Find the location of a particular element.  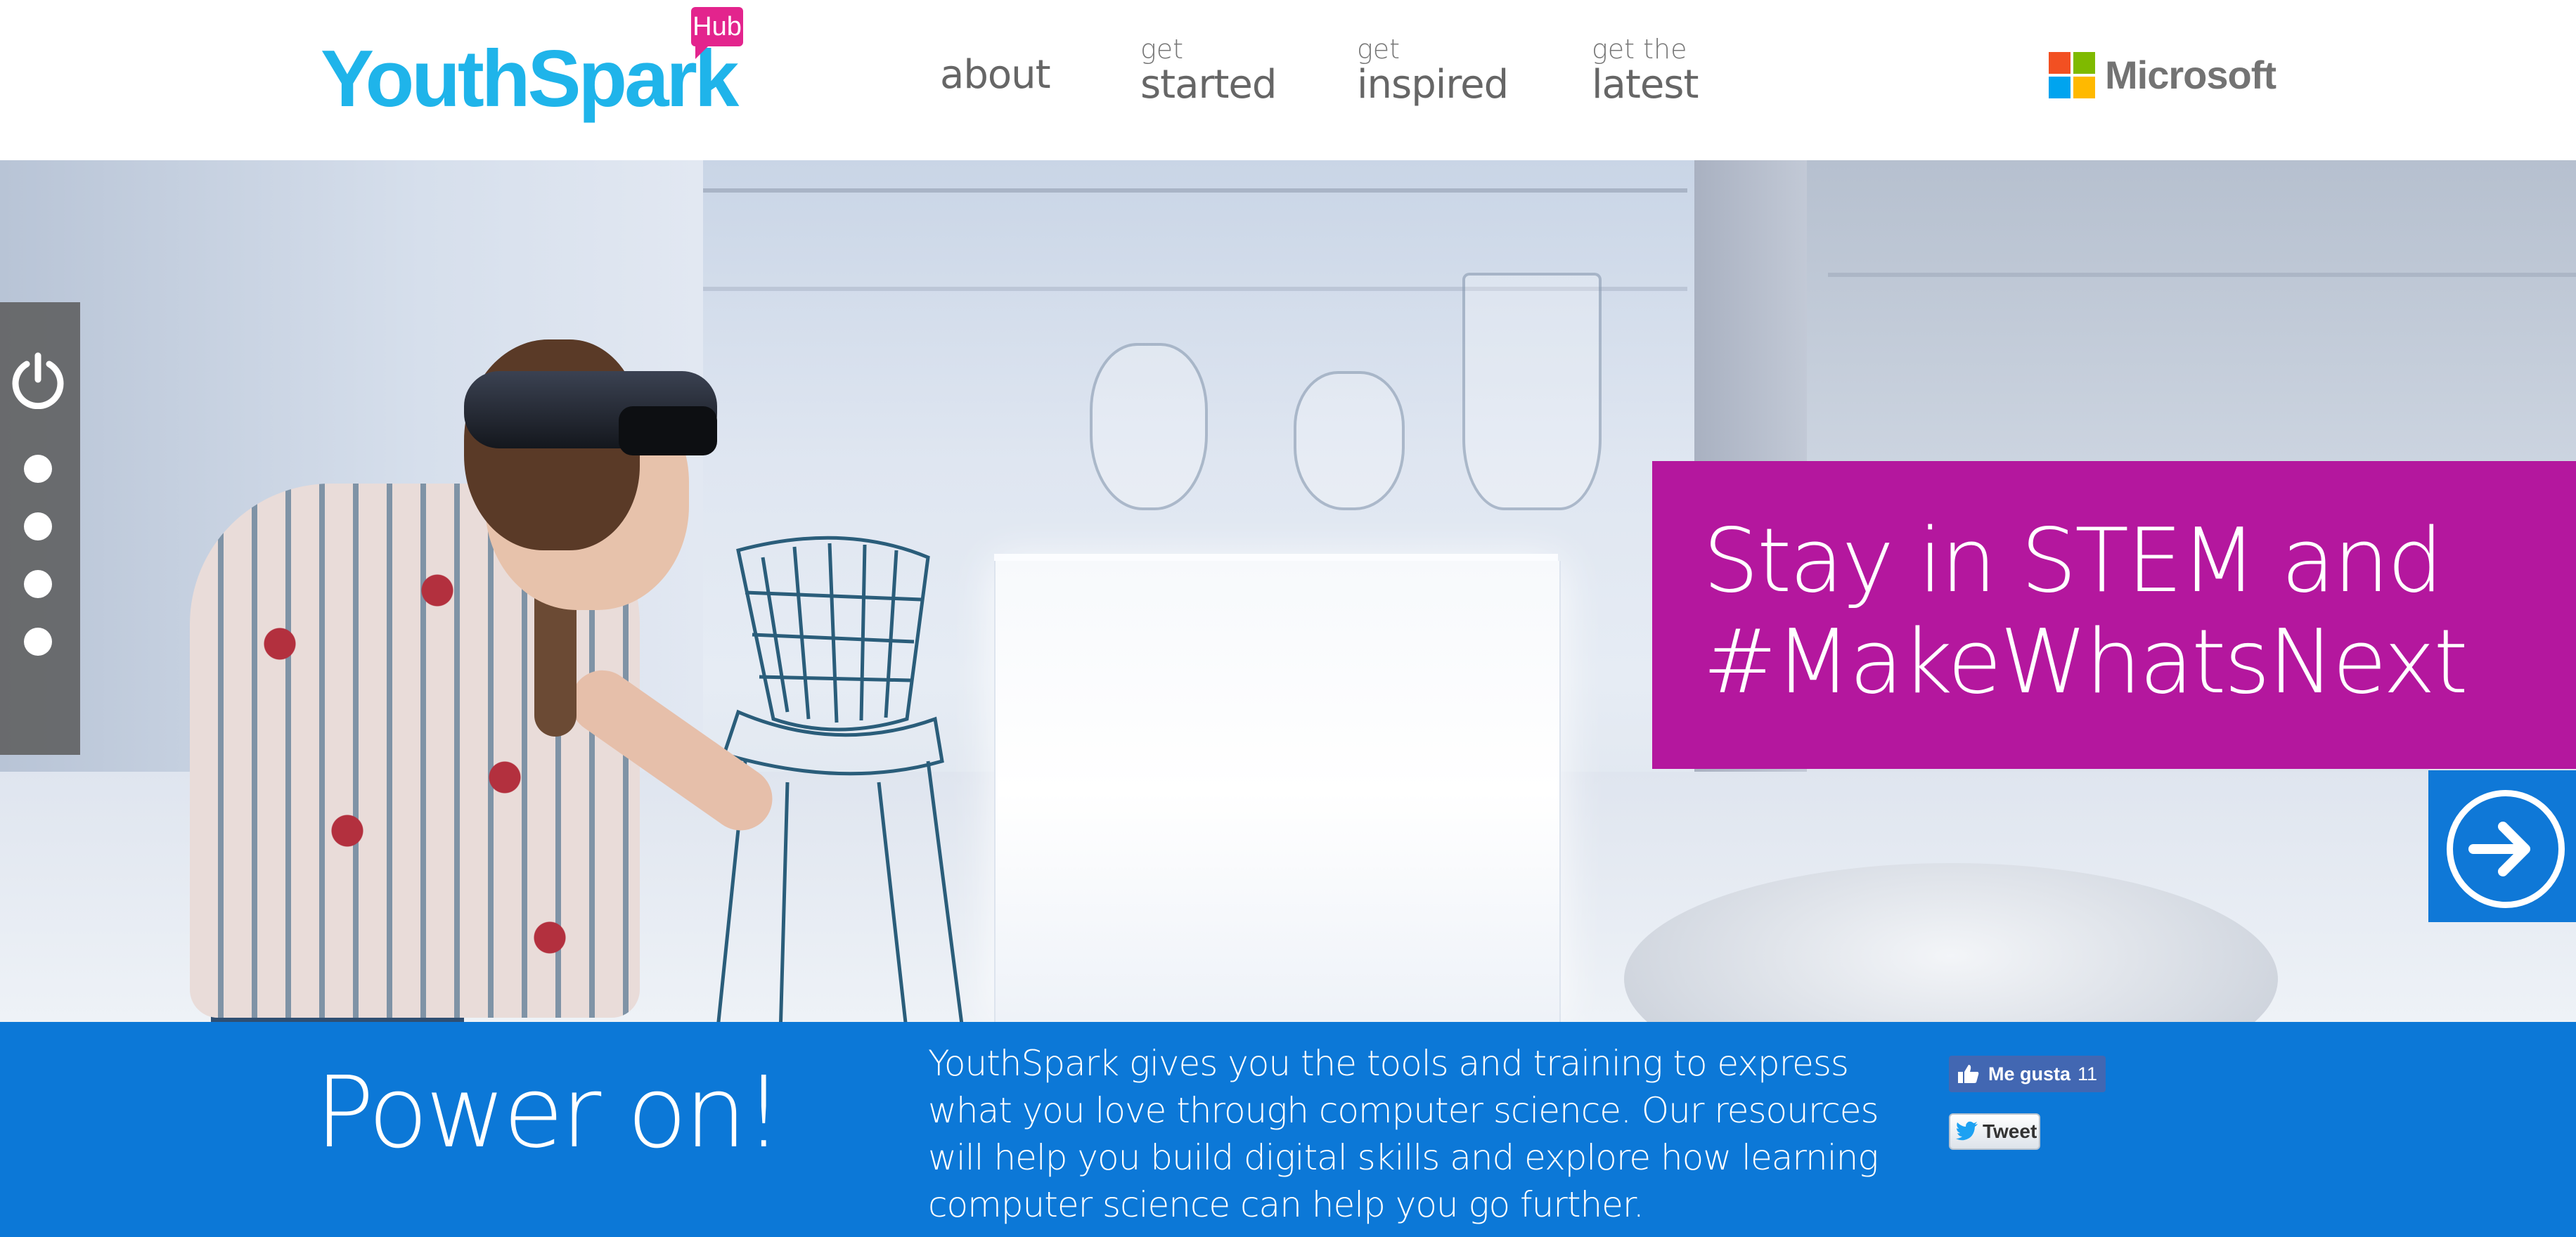

nav-get-started: get started is located at coordinates (1208, 71).